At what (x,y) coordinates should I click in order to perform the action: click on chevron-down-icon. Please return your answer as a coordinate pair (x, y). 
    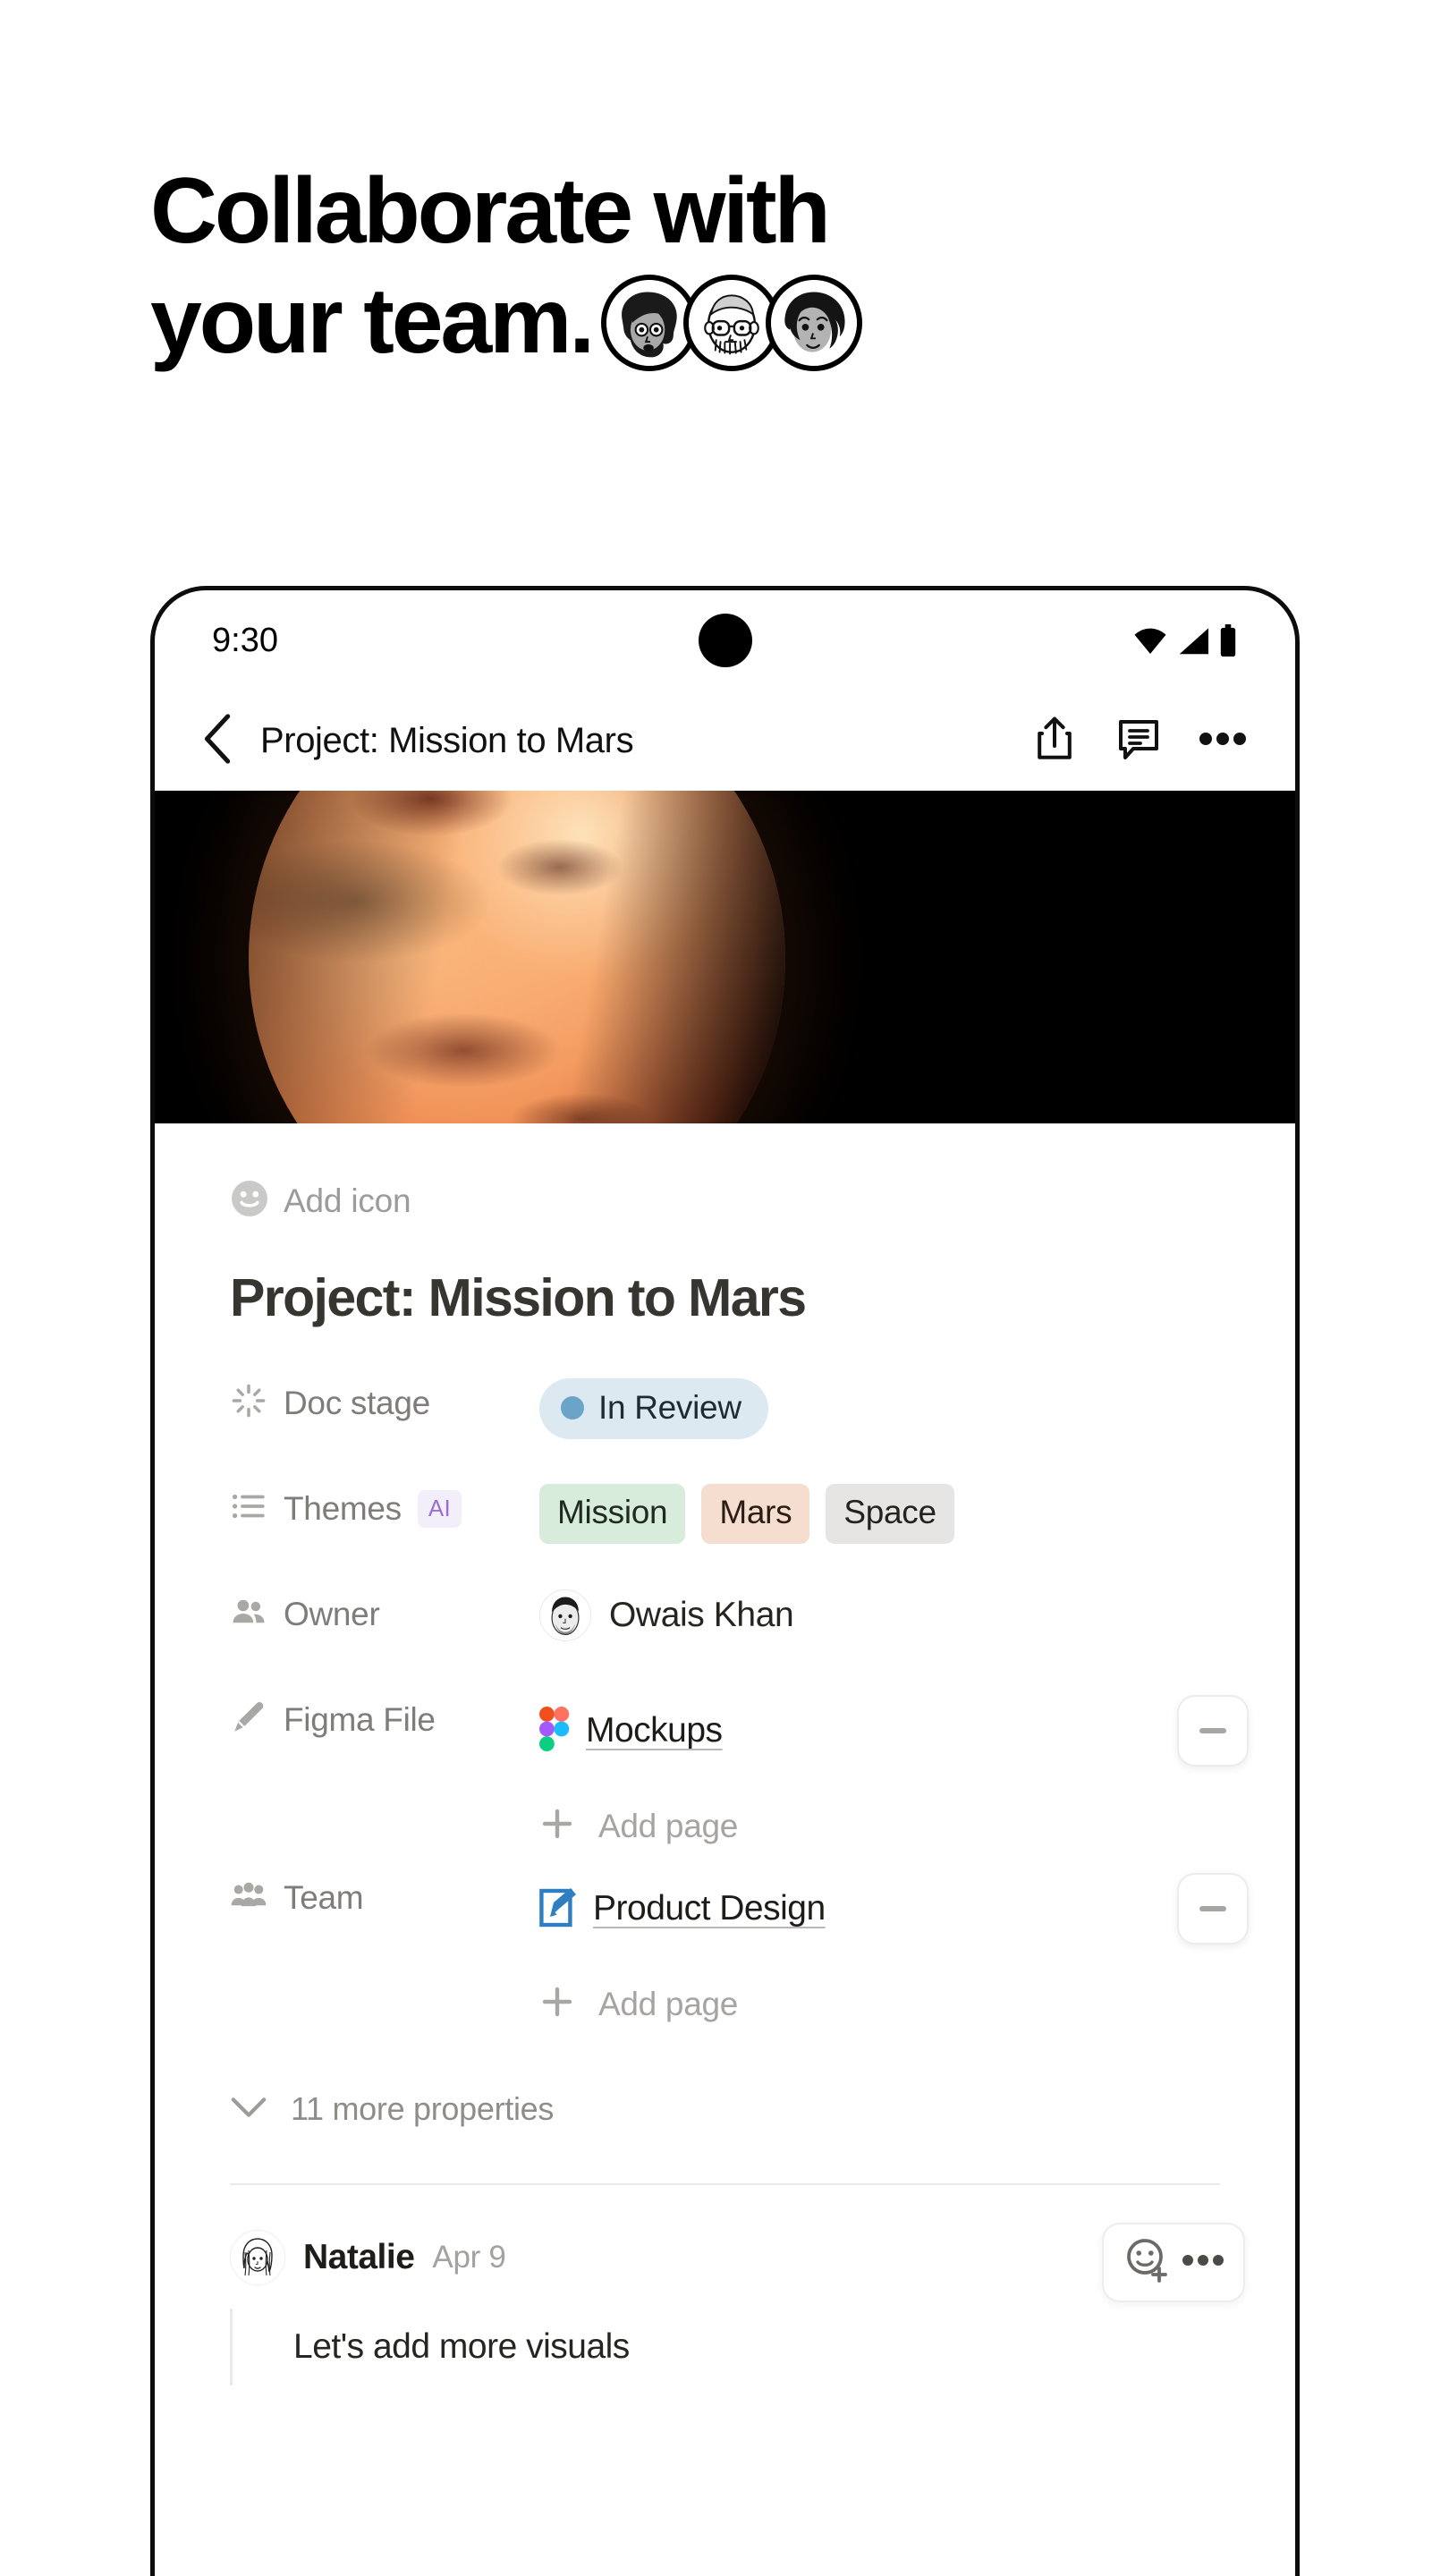
    Looking at the image, I should click on (248, 2109).